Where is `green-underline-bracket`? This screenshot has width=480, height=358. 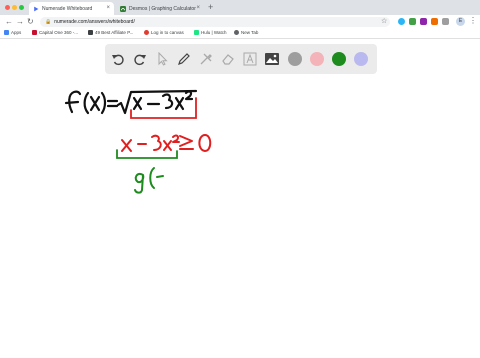
green-underline-bracket is located at coordinates (147, 154).